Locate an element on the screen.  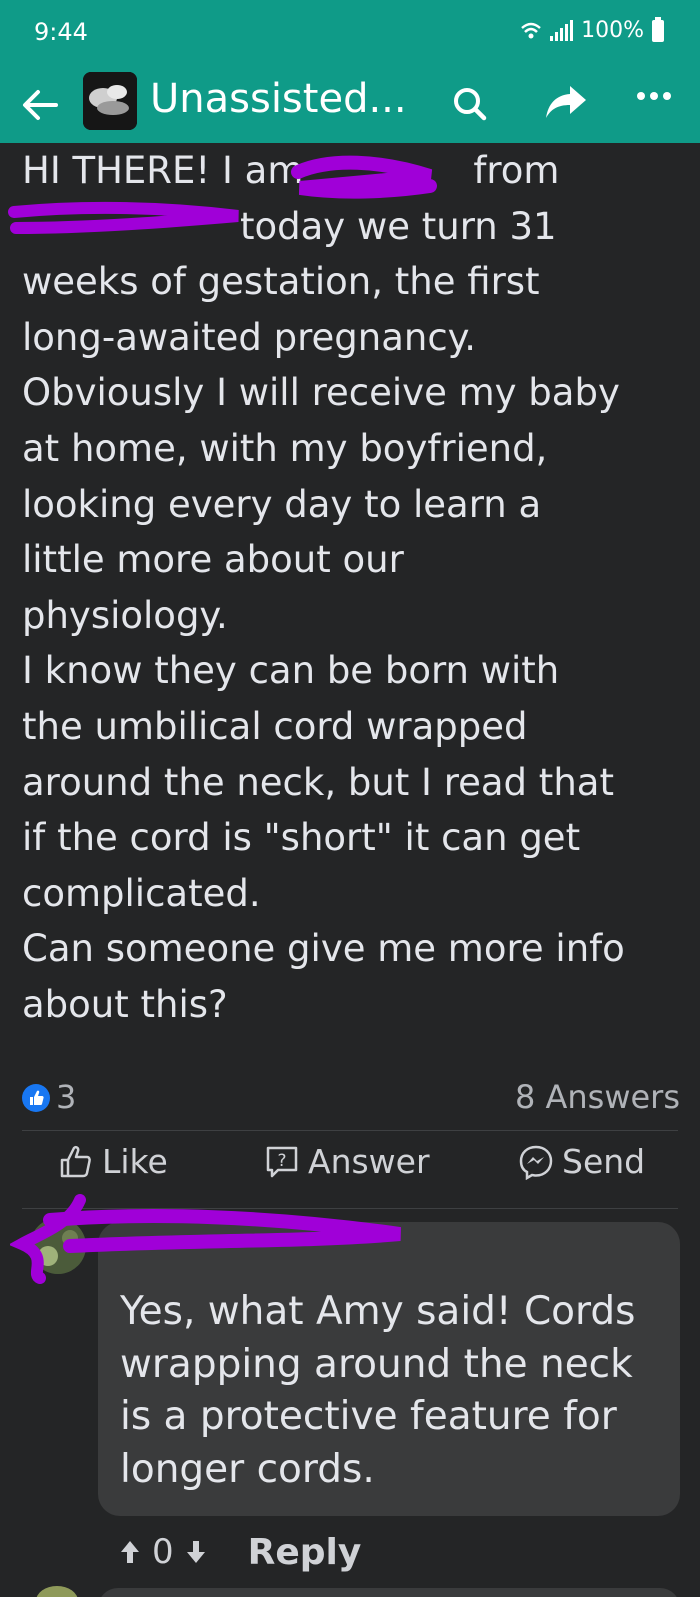
messenger-icon is located at coordinates (536, 1162).